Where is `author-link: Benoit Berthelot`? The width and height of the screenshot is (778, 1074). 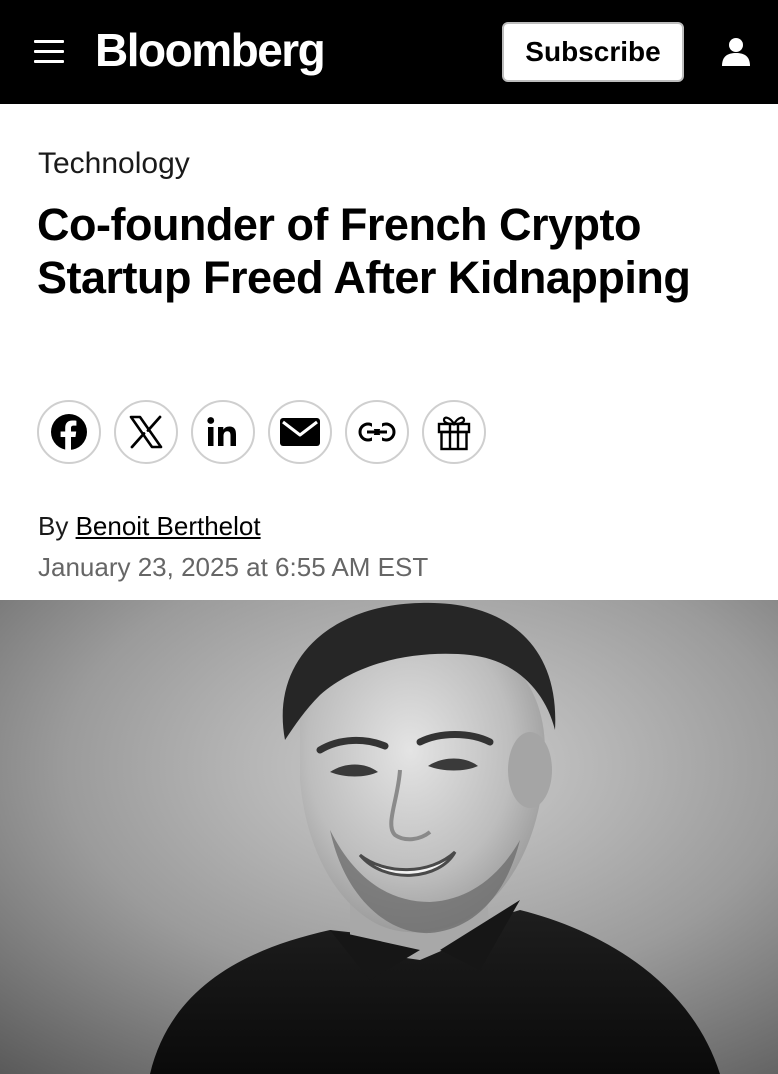
author-link: Benoit Berthelot is located at coordinates (168, 526).